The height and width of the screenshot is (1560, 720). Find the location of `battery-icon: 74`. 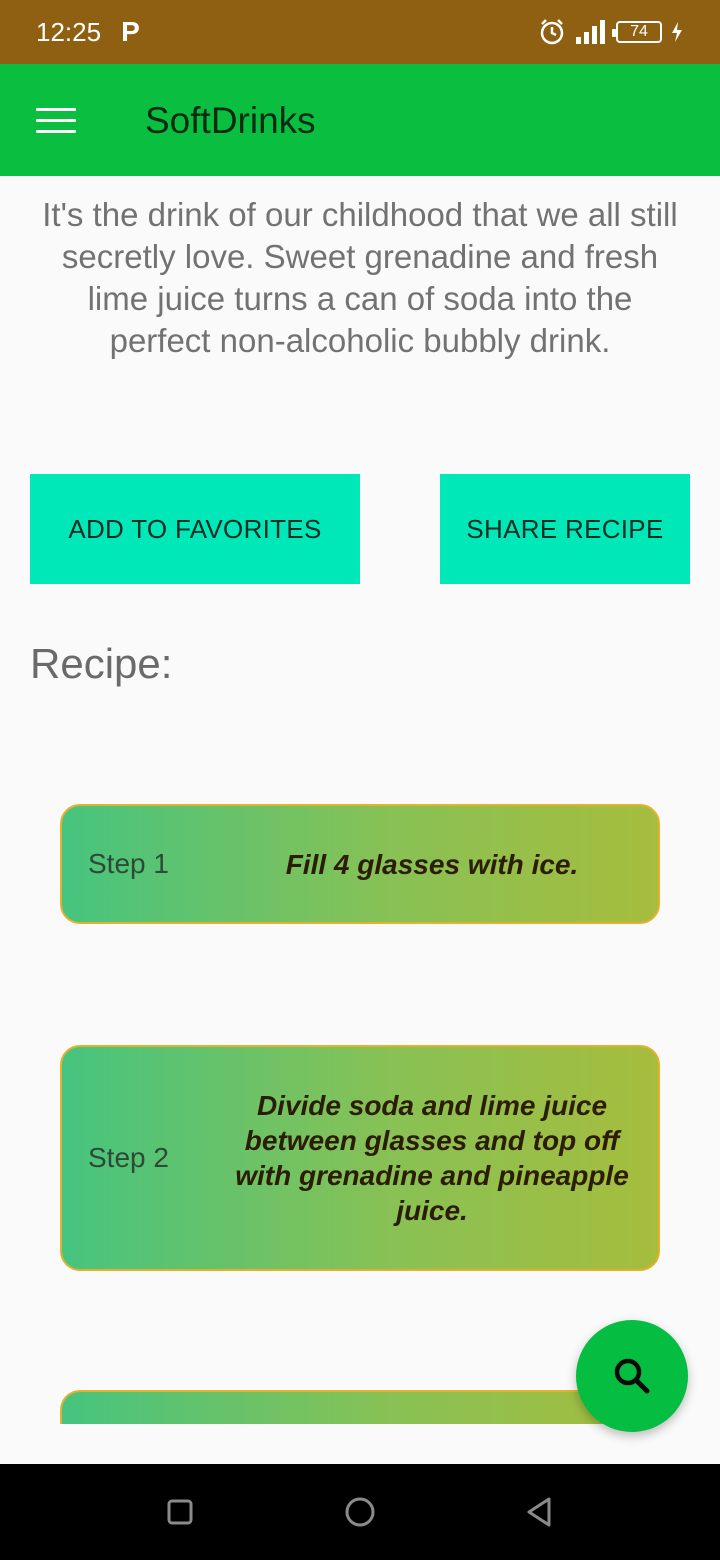

battery-icon: 74 is located at coordinates (637, 32).